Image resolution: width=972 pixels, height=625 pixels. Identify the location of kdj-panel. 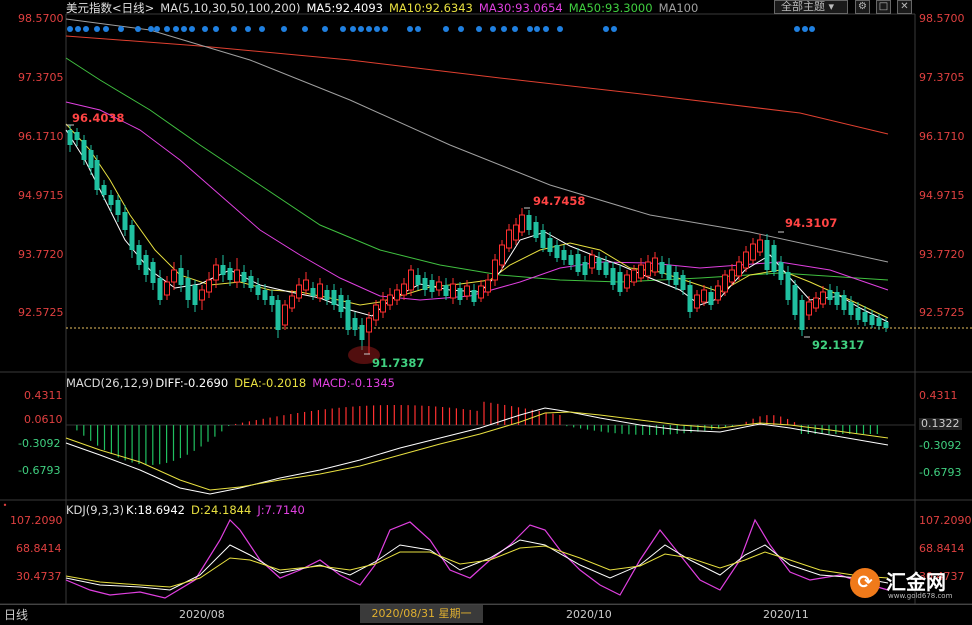
(477, 558).